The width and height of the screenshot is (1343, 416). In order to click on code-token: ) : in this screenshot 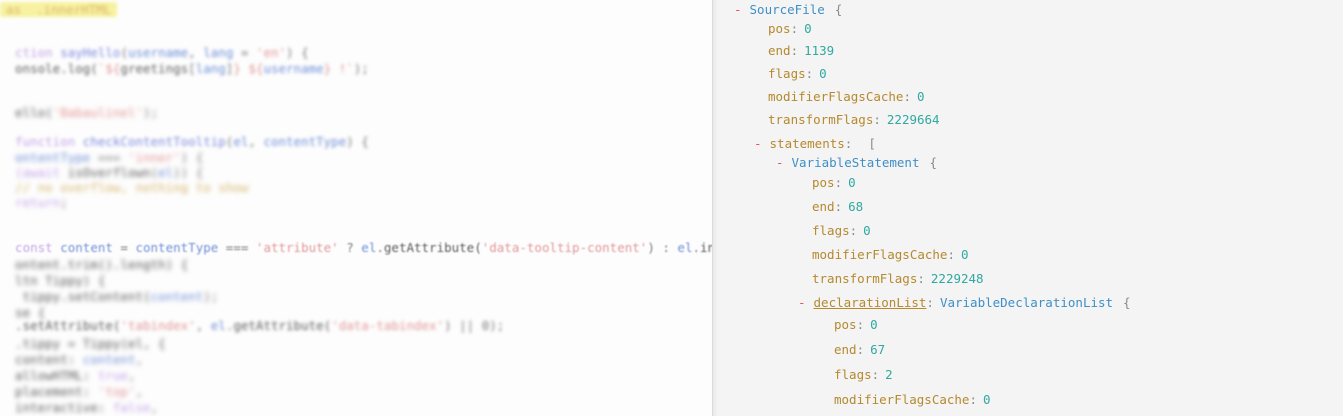, I will do `click(662, 247)`.